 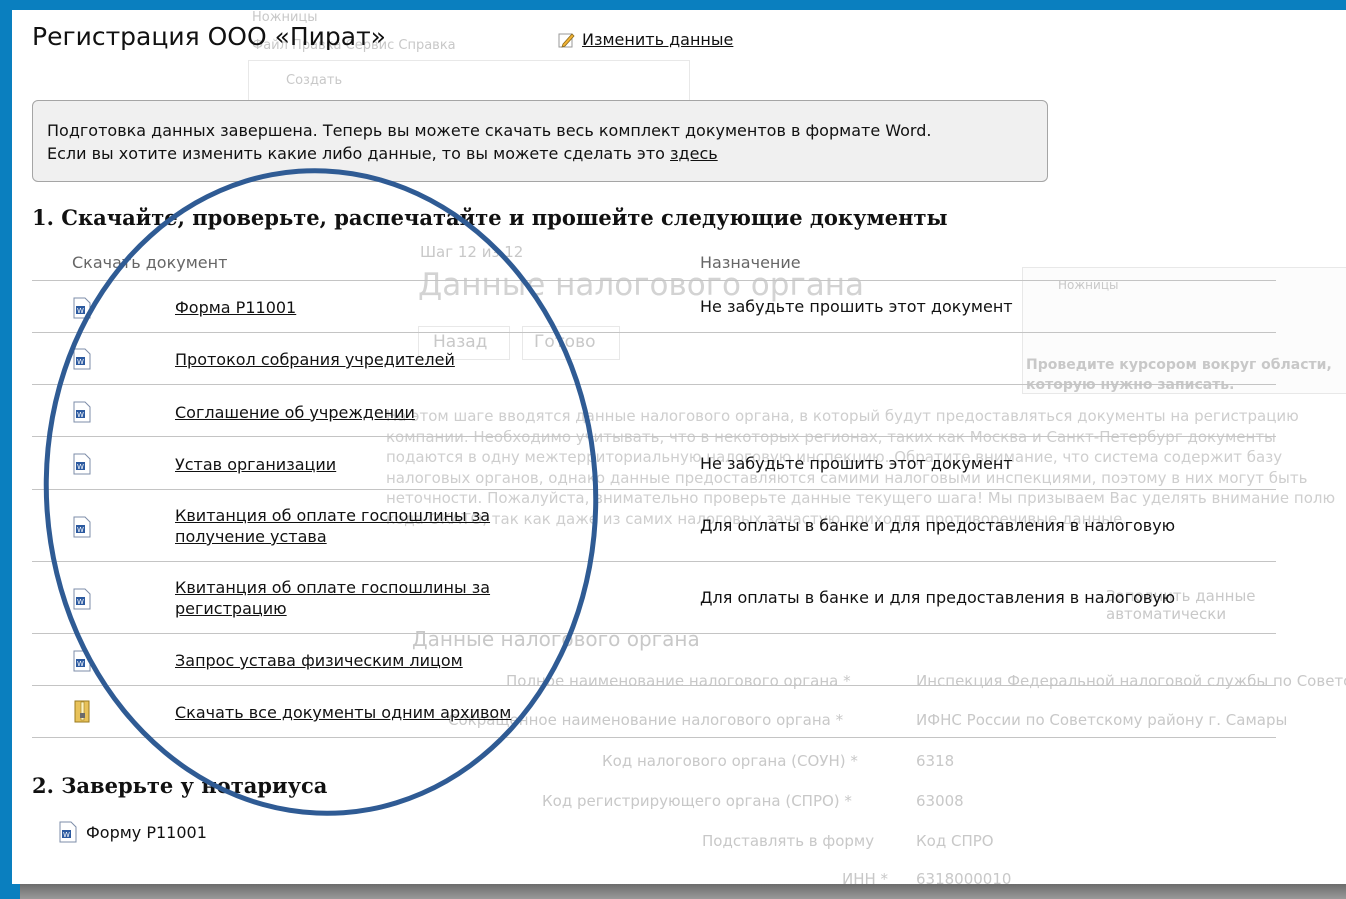 I want to click on column-header-document: Скачать документ, so click(x=150, y=262).